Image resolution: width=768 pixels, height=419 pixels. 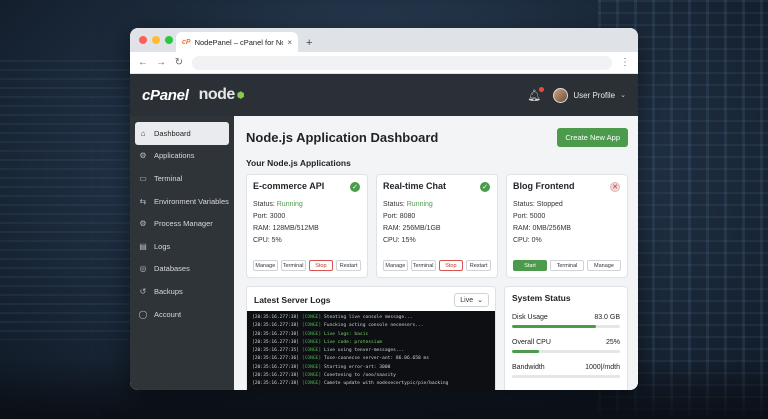 What do you see at coordinates (182, 314) in the screenshot?
I see `sidebar-item-account: ◯ Account` at bounding box center [182, 314].